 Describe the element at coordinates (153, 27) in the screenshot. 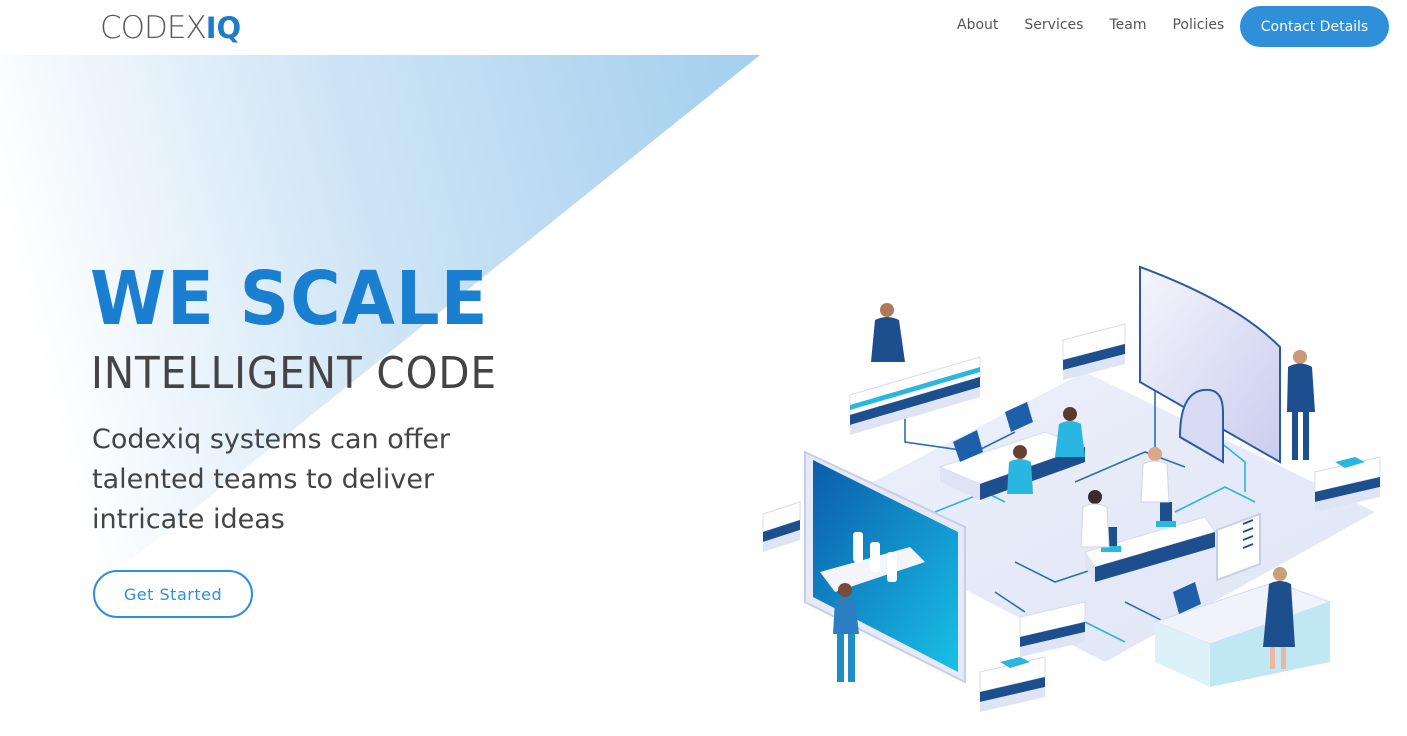

I see `logo-text-light: CODEX` at that location.